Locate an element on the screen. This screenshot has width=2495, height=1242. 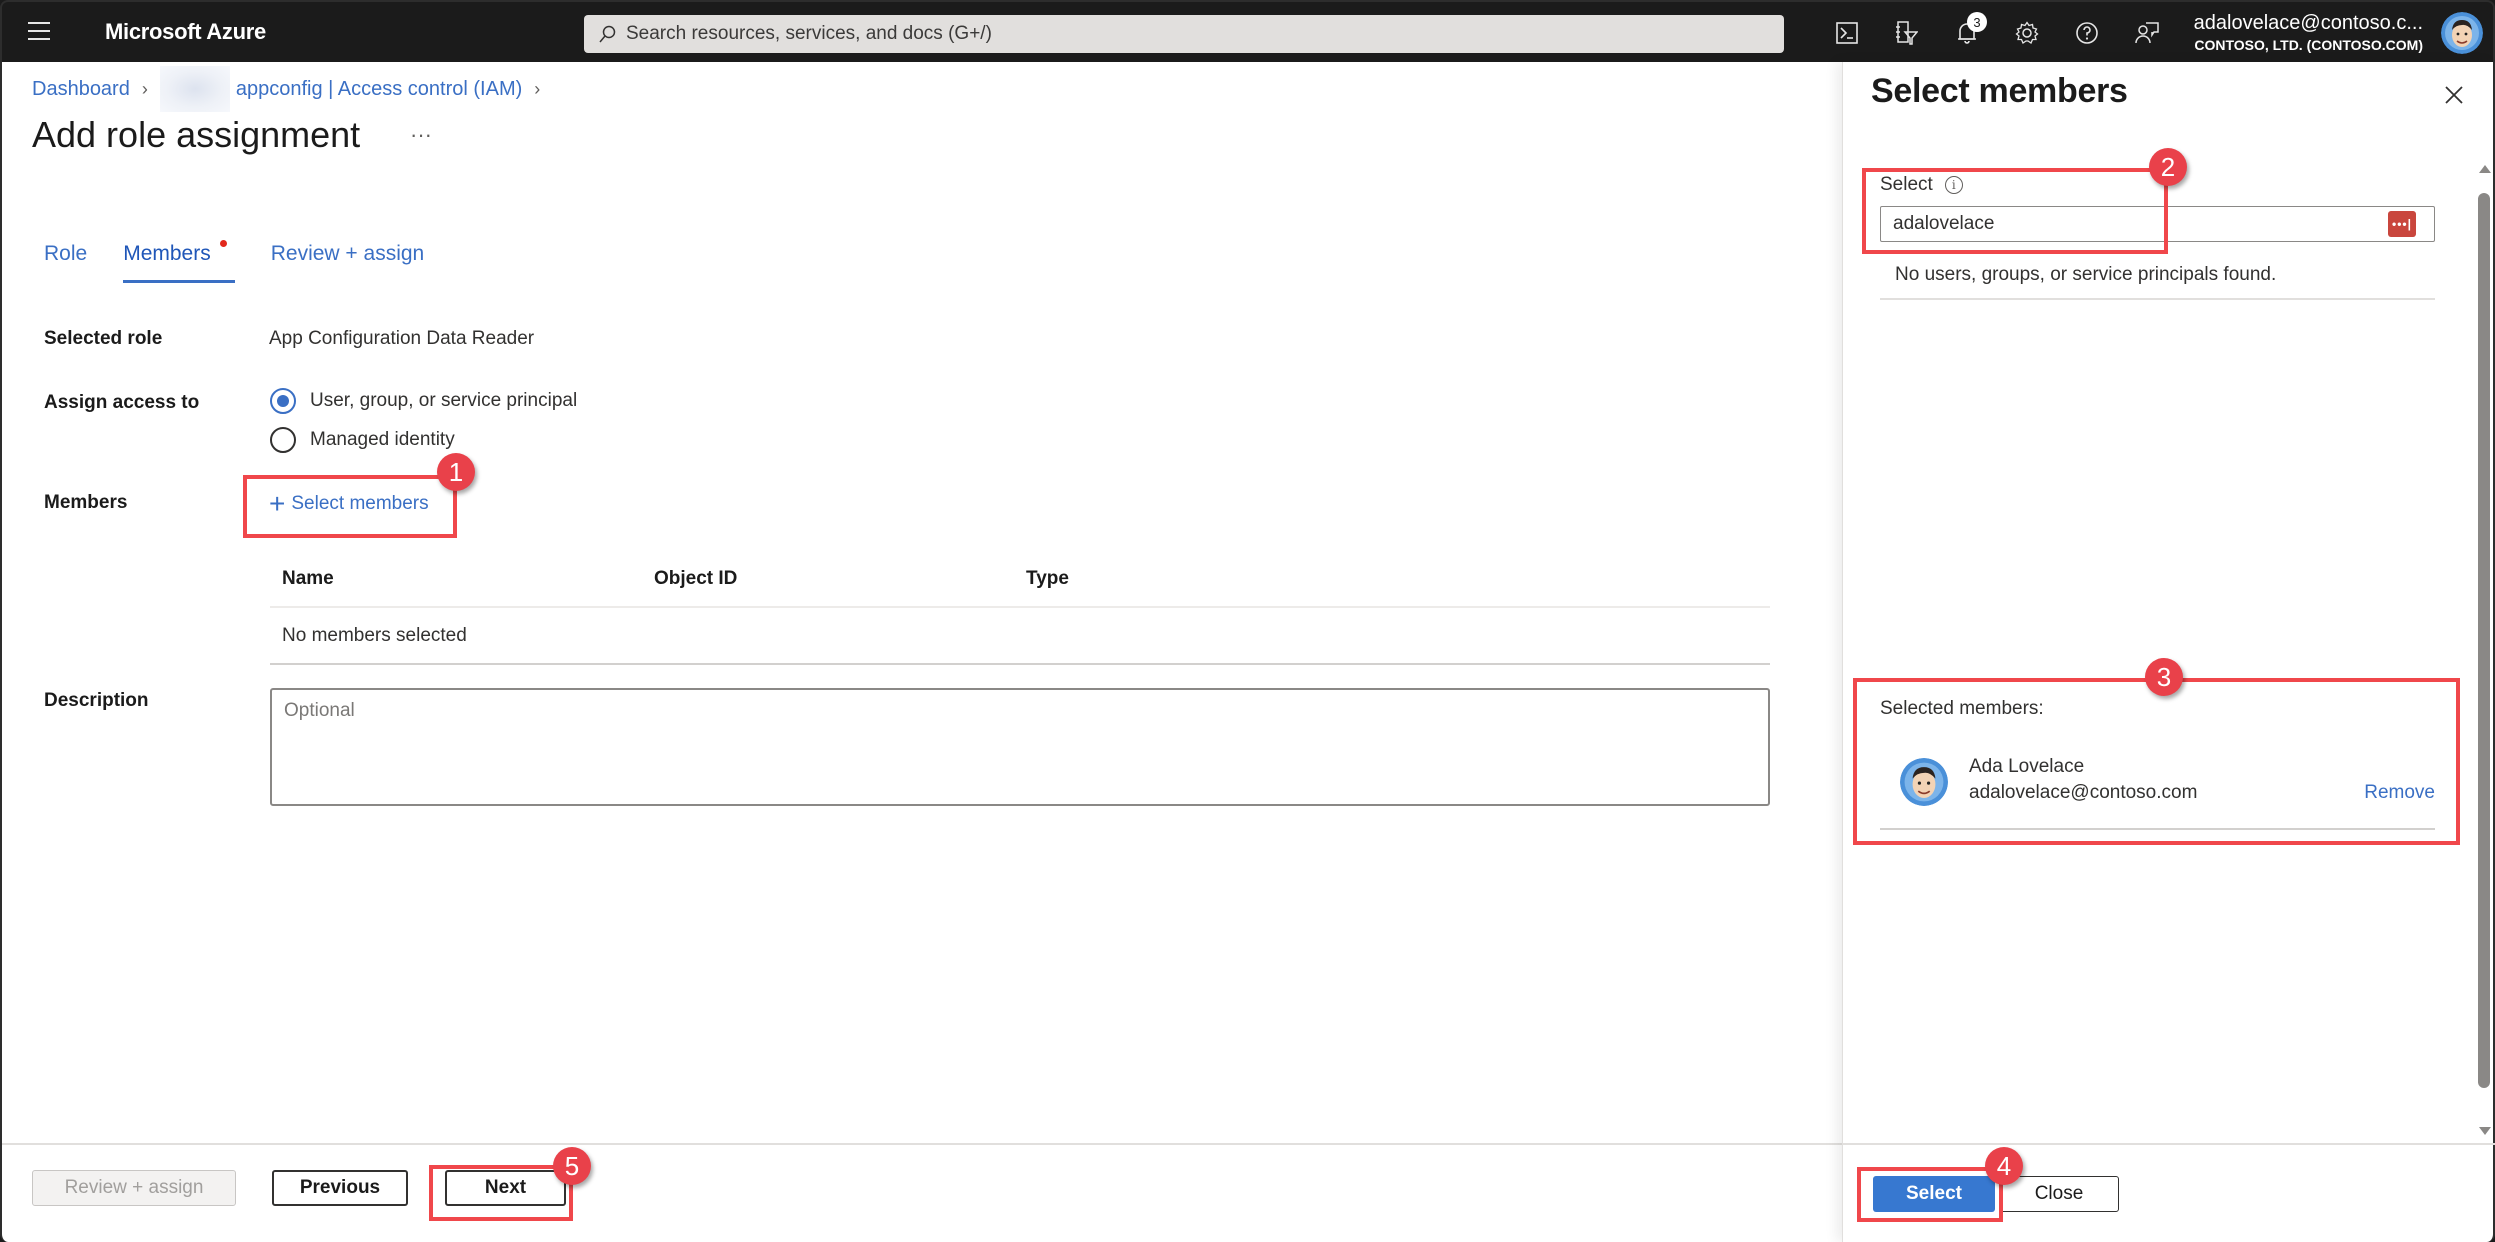
members-table: Name Object ID Type No members selected is located at coordinates (1020, 608).